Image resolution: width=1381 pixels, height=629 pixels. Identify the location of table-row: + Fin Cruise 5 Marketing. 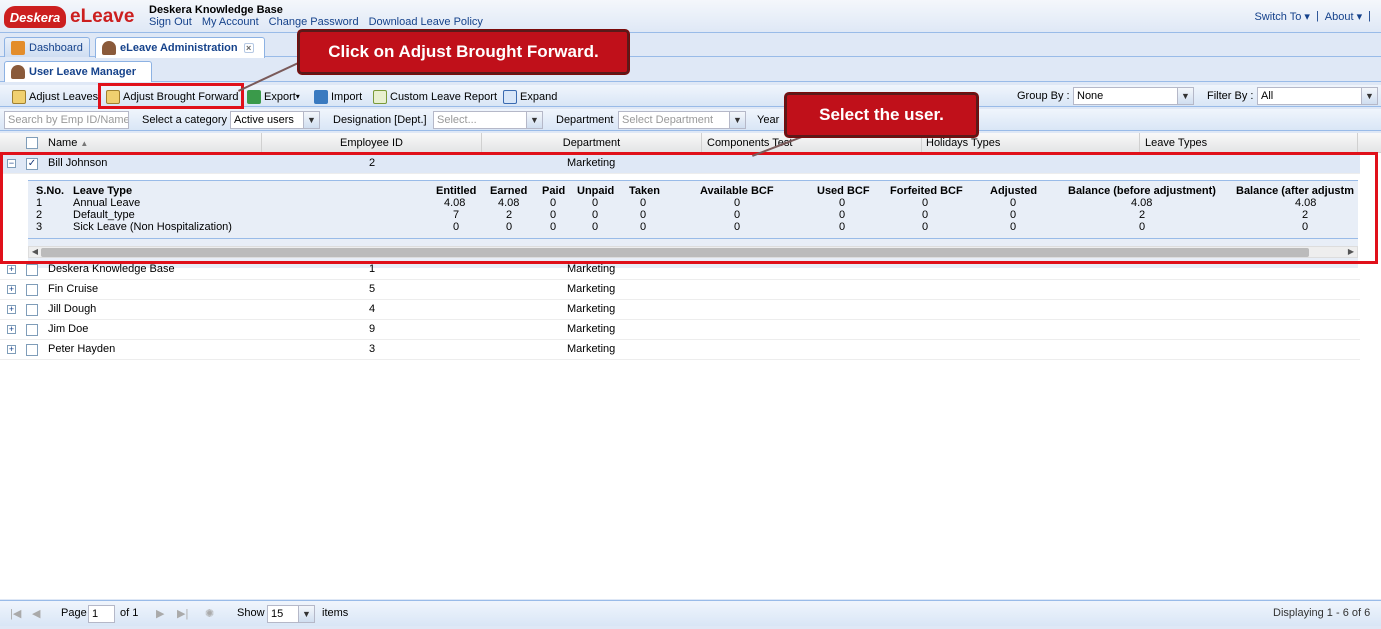
(680, 290).